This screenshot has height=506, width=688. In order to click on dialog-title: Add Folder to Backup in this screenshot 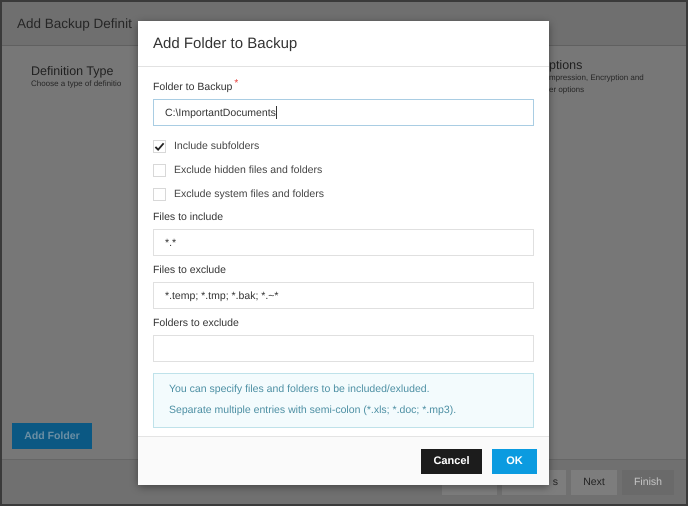, I will do `click(225, 43)`.